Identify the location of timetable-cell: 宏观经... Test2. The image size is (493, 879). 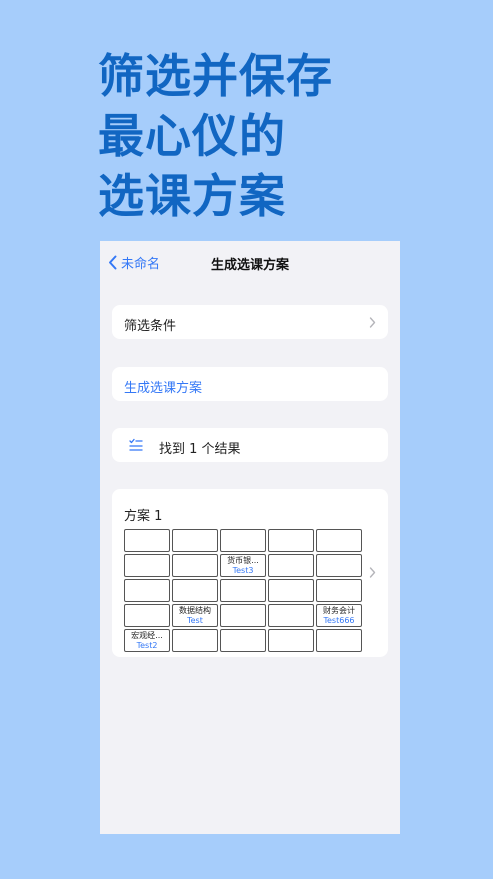
(147, 640).